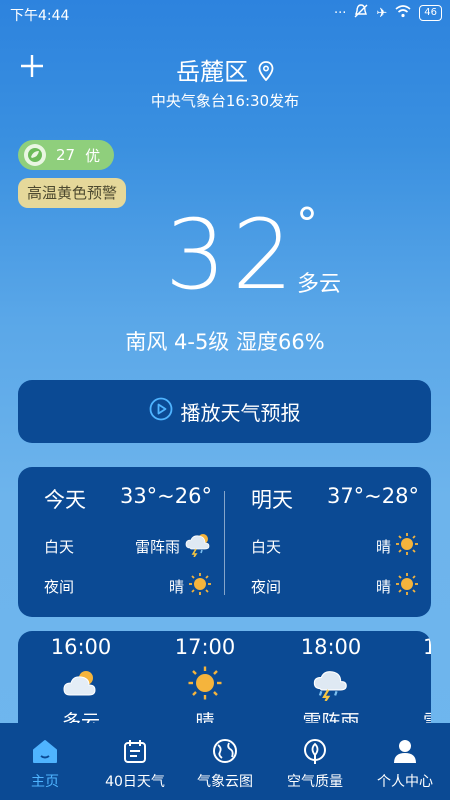 The width and height of the screenshot is (450, 800). I want to click on aqi-value: 27, so click(66, 155).